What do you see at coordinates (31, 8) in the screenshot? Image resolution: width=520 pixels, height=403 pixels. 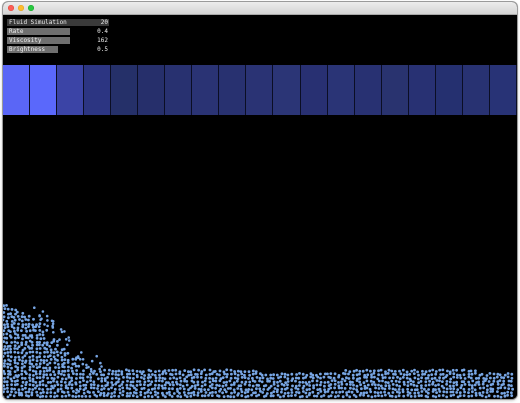 I see `zoom-window-button` at bounding box center [31, 8].